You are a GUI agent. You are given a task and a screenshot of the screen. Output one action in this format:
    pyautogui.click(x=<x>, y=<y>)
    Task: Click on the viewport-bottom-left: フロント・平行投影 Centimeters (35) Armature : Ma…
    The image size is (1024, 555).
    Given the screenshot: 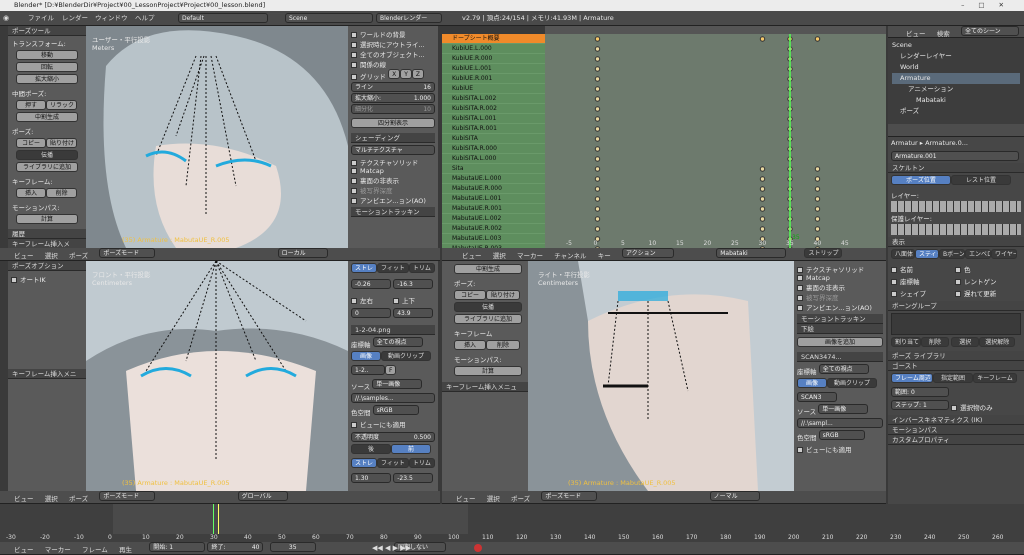 What is the action you would take?
    pyautogui.click(x=217, y=376)
    